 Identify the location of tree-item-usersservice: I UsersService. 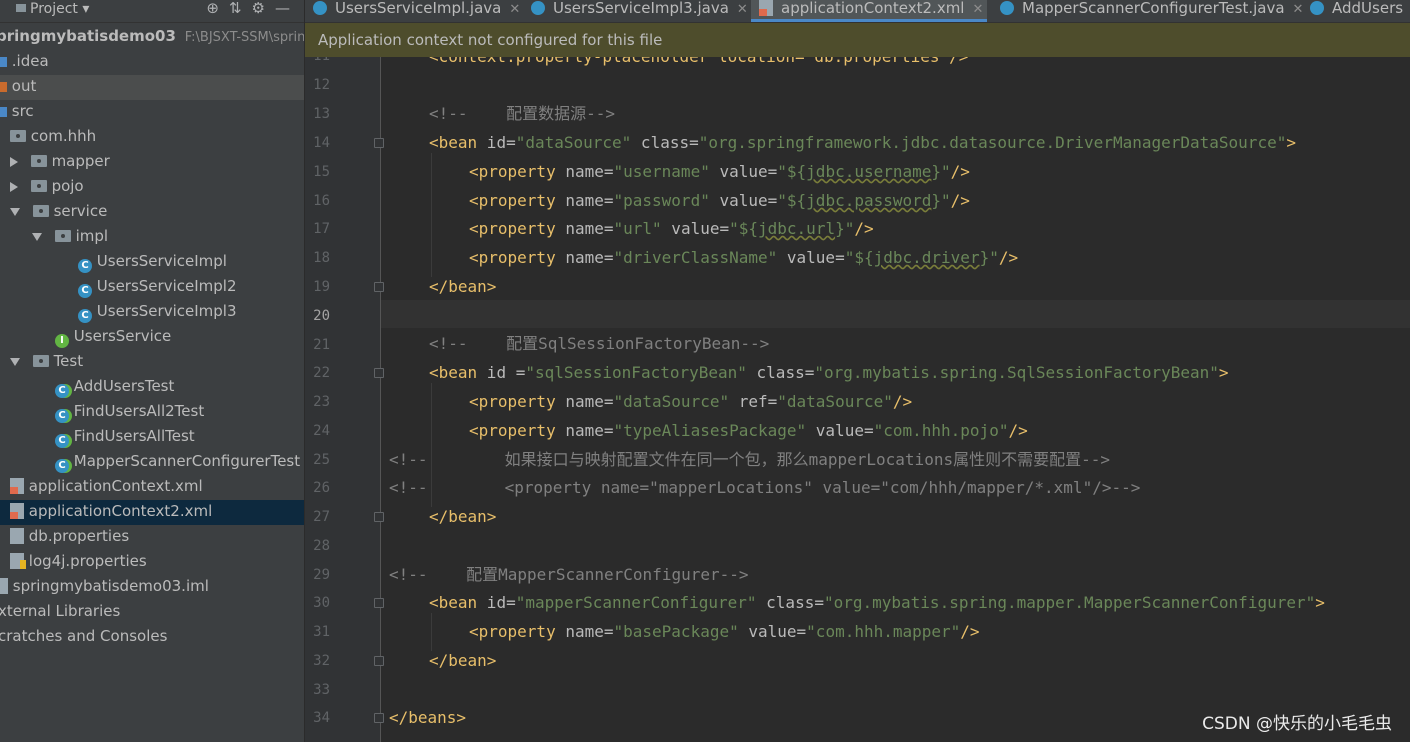
(152, 337).